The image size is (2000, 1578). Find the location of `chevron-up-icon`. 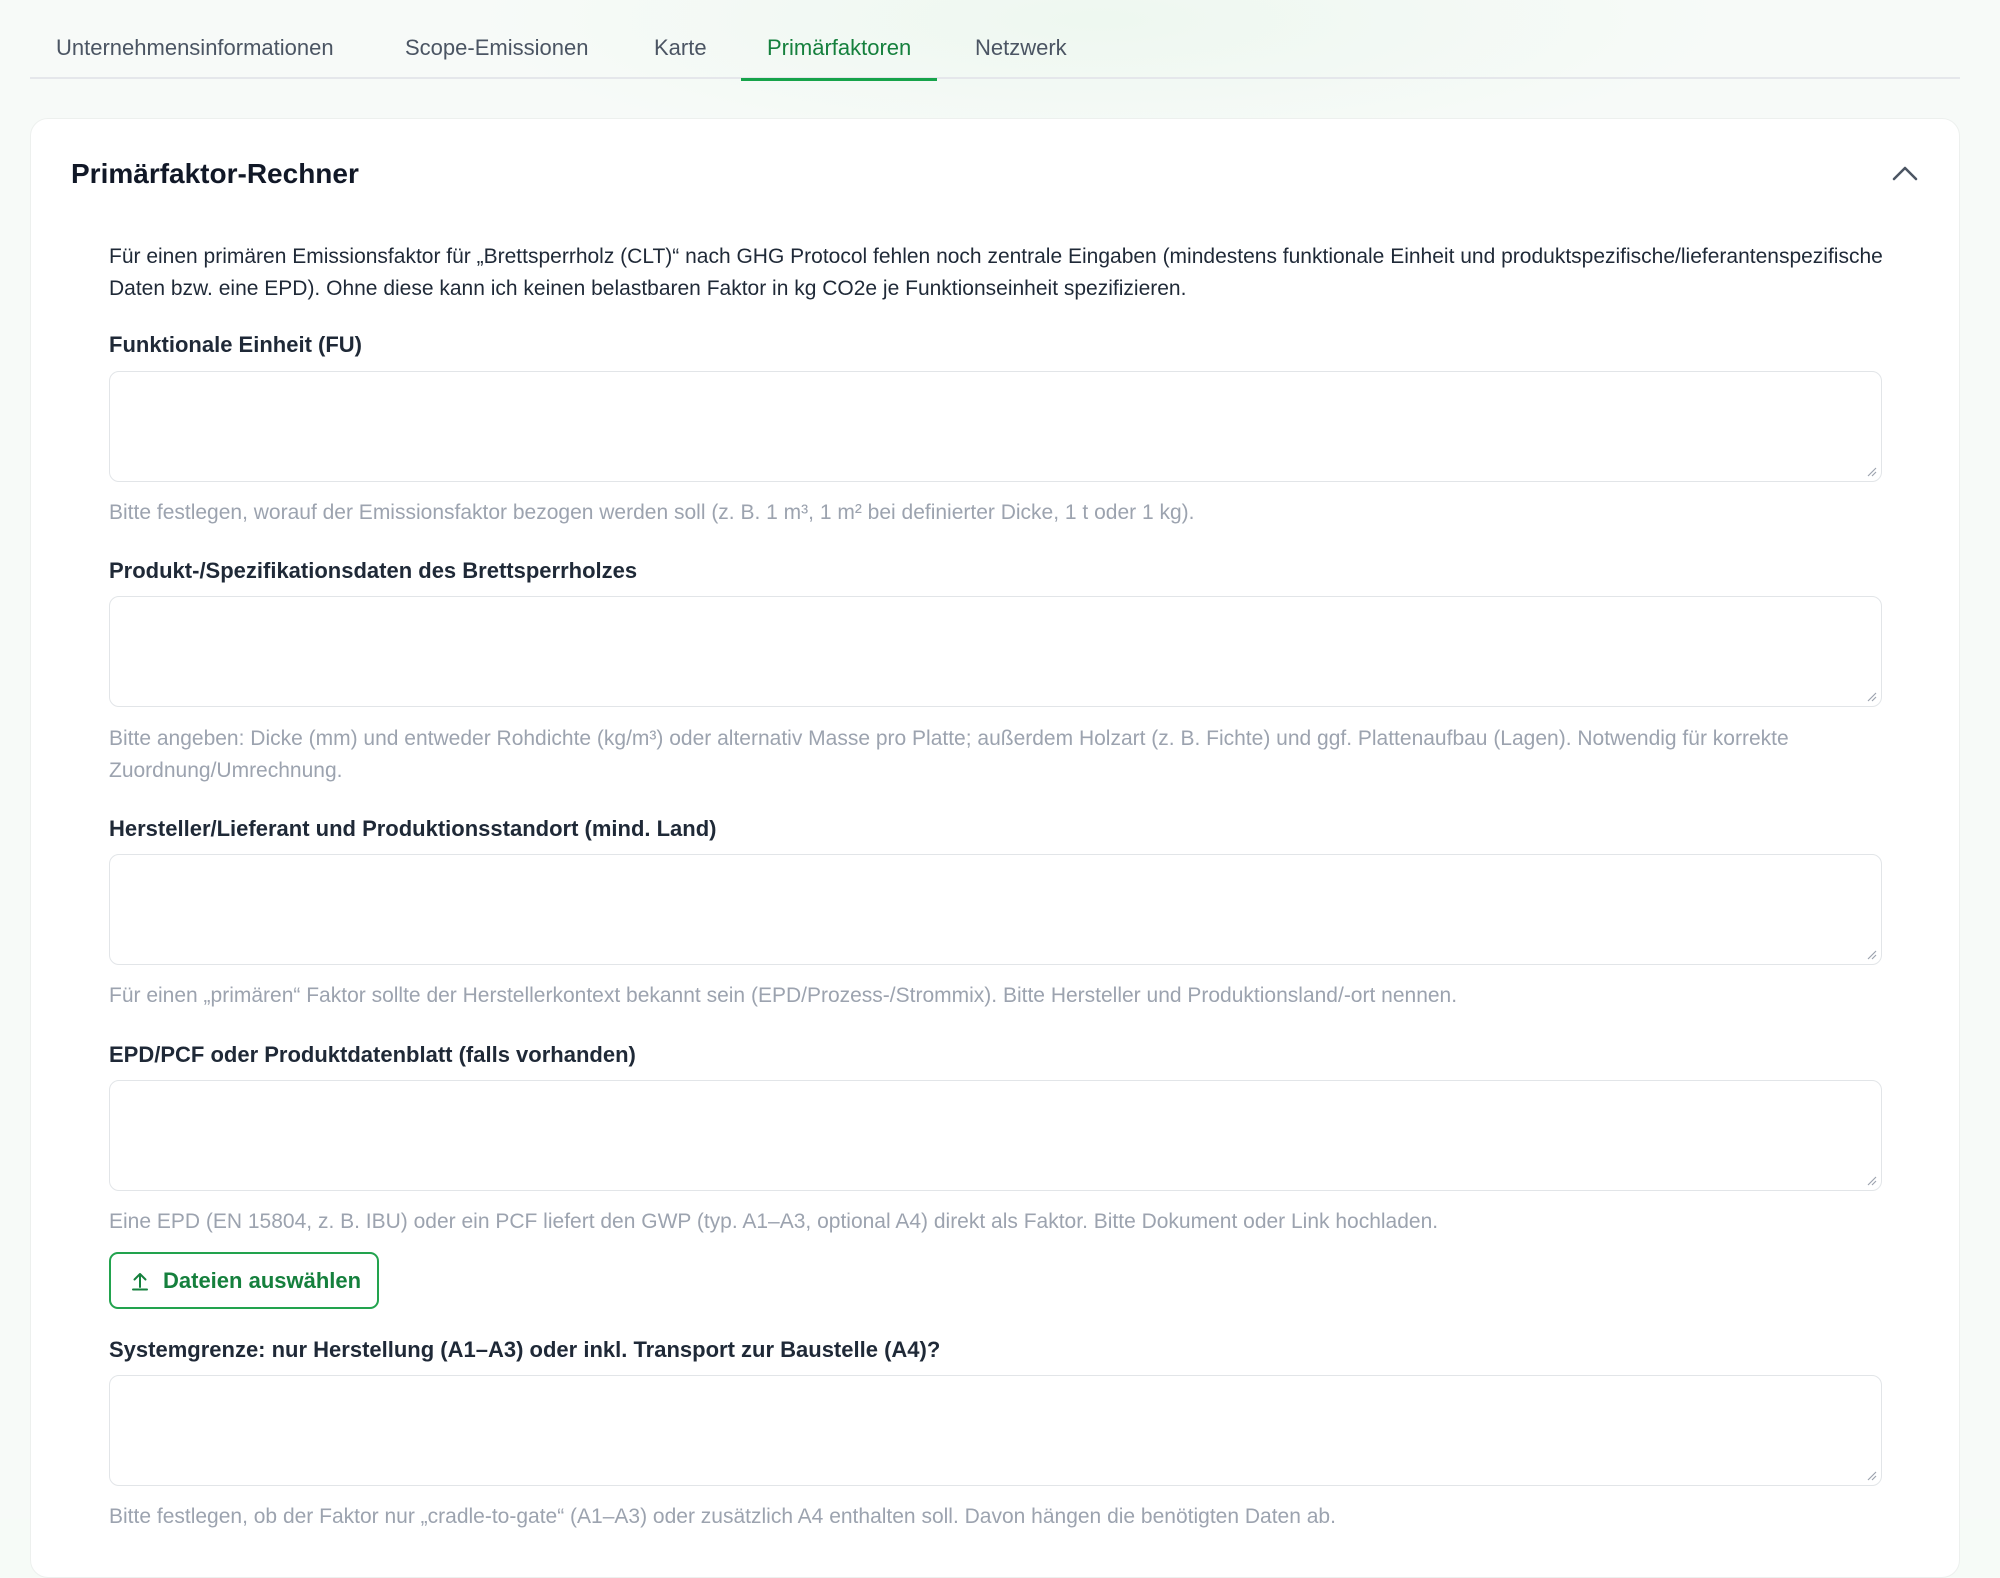

chevron-up-icon is located at coordinates (1905, 173).